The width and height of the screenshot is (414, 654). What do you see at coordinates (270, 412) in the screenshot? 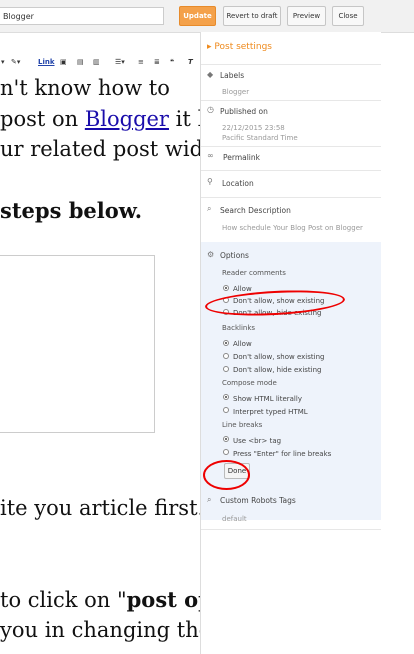
I see `radio-cm-typed-label: Interpret typed HTML` at bounding box center [270, 412].